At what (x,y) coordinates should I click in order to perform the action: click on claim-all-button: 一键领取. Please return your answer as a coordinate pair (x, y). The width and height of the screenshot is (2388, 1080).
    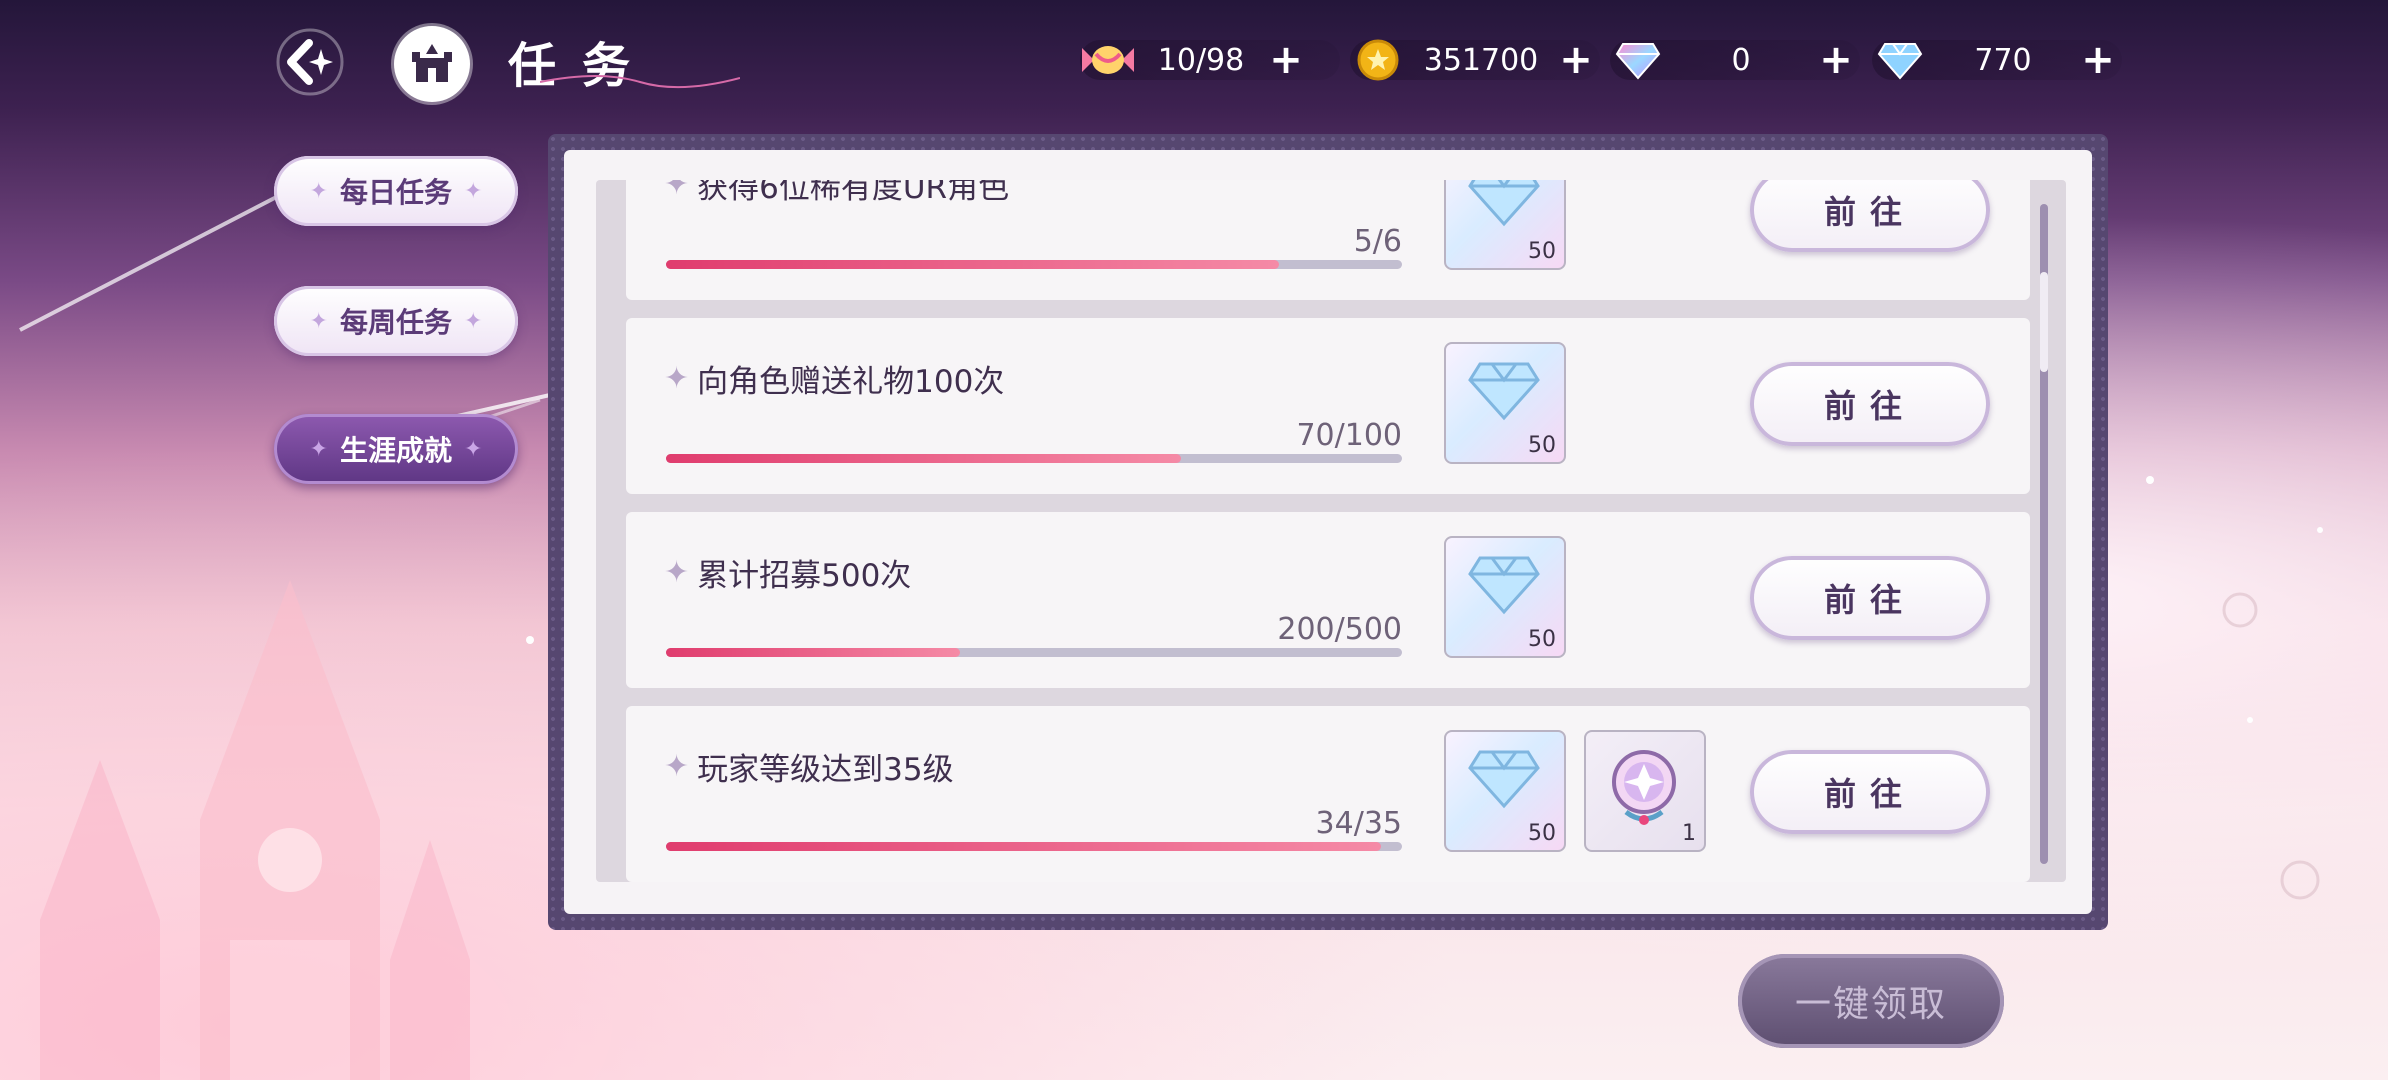
    Looking at the image, I should click on (1871, 1001).